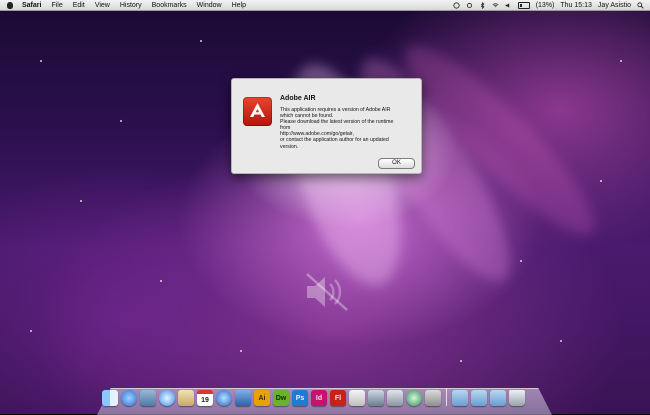 The height and width of the screenshot is (415, 650). What do you see at coordinates (327, 292) in the screenshot?
I see `mute-icon` at bounding box center [327, 292].